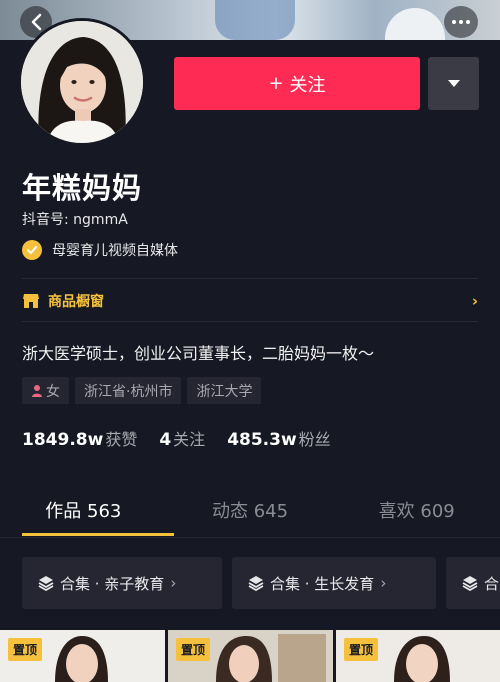 The height and width of the screenshot is (682, 500). Describe the element at coordinates (31, 301) in the screenshot. I see `shop-icon` at that location.